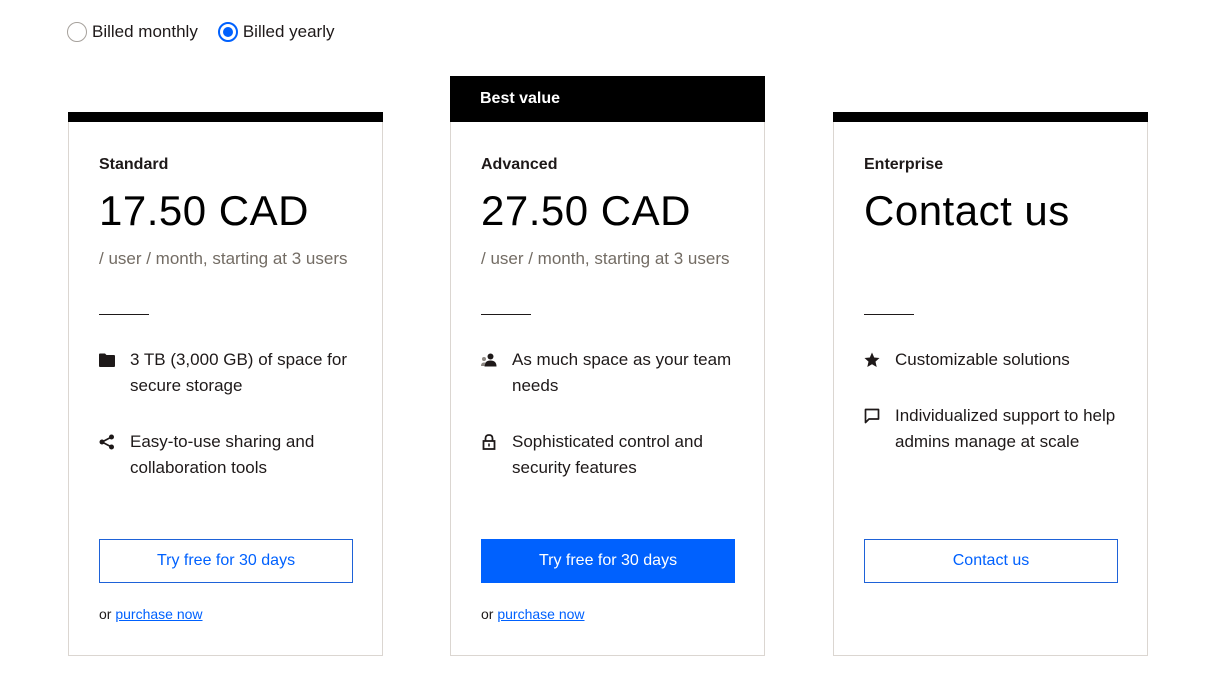  Describe the element at coordinates (204, 210) in the screenshot. I see `plan-price: 17.50 CAD` at that location.